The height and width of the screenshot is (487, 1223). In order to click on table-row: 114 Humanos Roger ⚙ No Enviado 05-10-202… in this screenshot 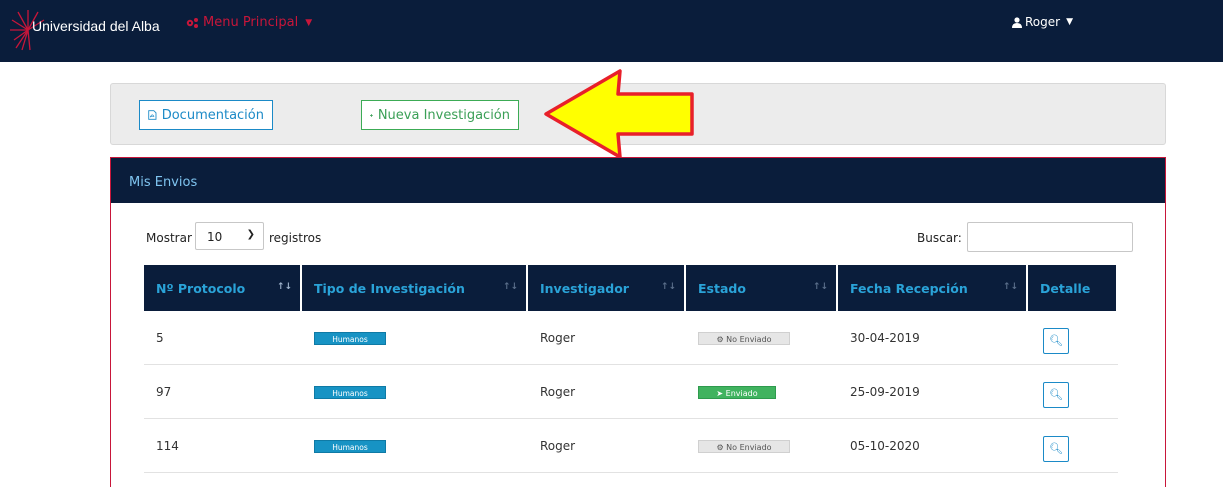, I will do `click(631, 446)`.